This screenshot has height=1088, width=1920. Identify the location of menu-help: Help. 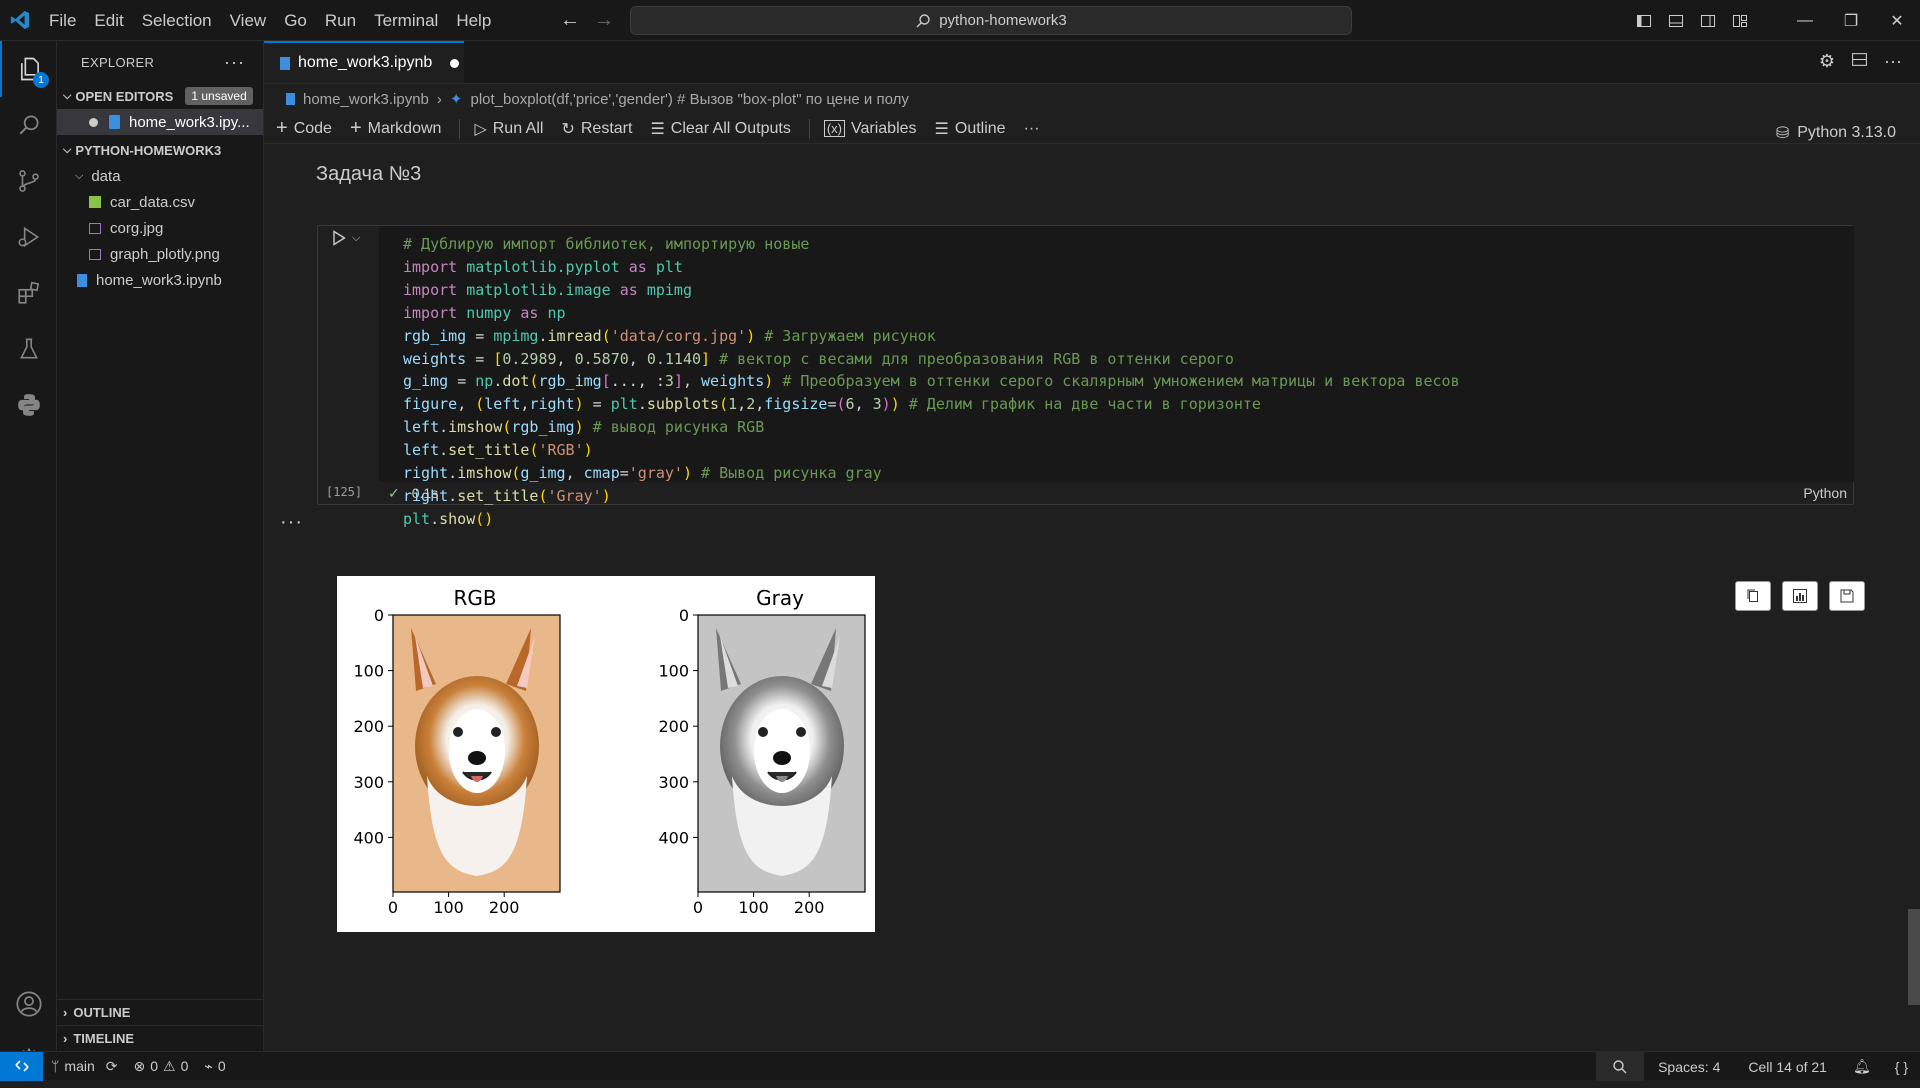
(473, 20).